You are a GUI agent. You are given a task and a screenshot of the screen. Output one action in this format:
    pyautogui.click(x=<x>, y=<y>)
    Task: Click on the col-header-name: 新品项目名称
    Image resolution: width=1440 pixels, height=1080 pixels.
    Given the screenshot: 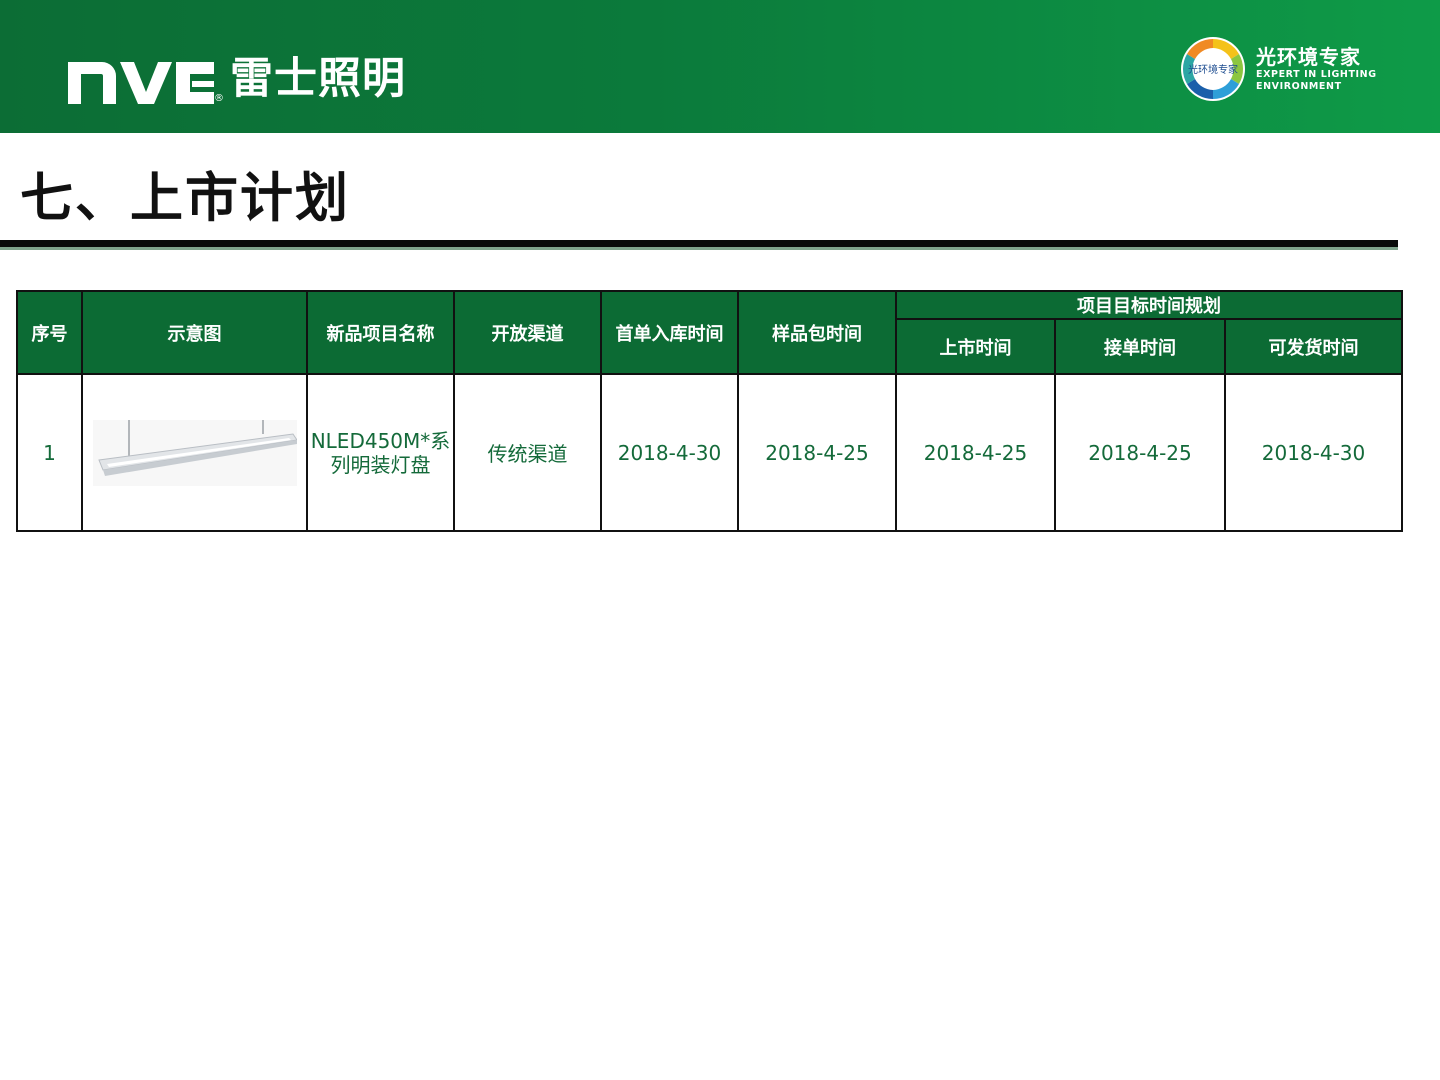 What is the action you would take?
    pyautogui.click(x=380, y=332)
    